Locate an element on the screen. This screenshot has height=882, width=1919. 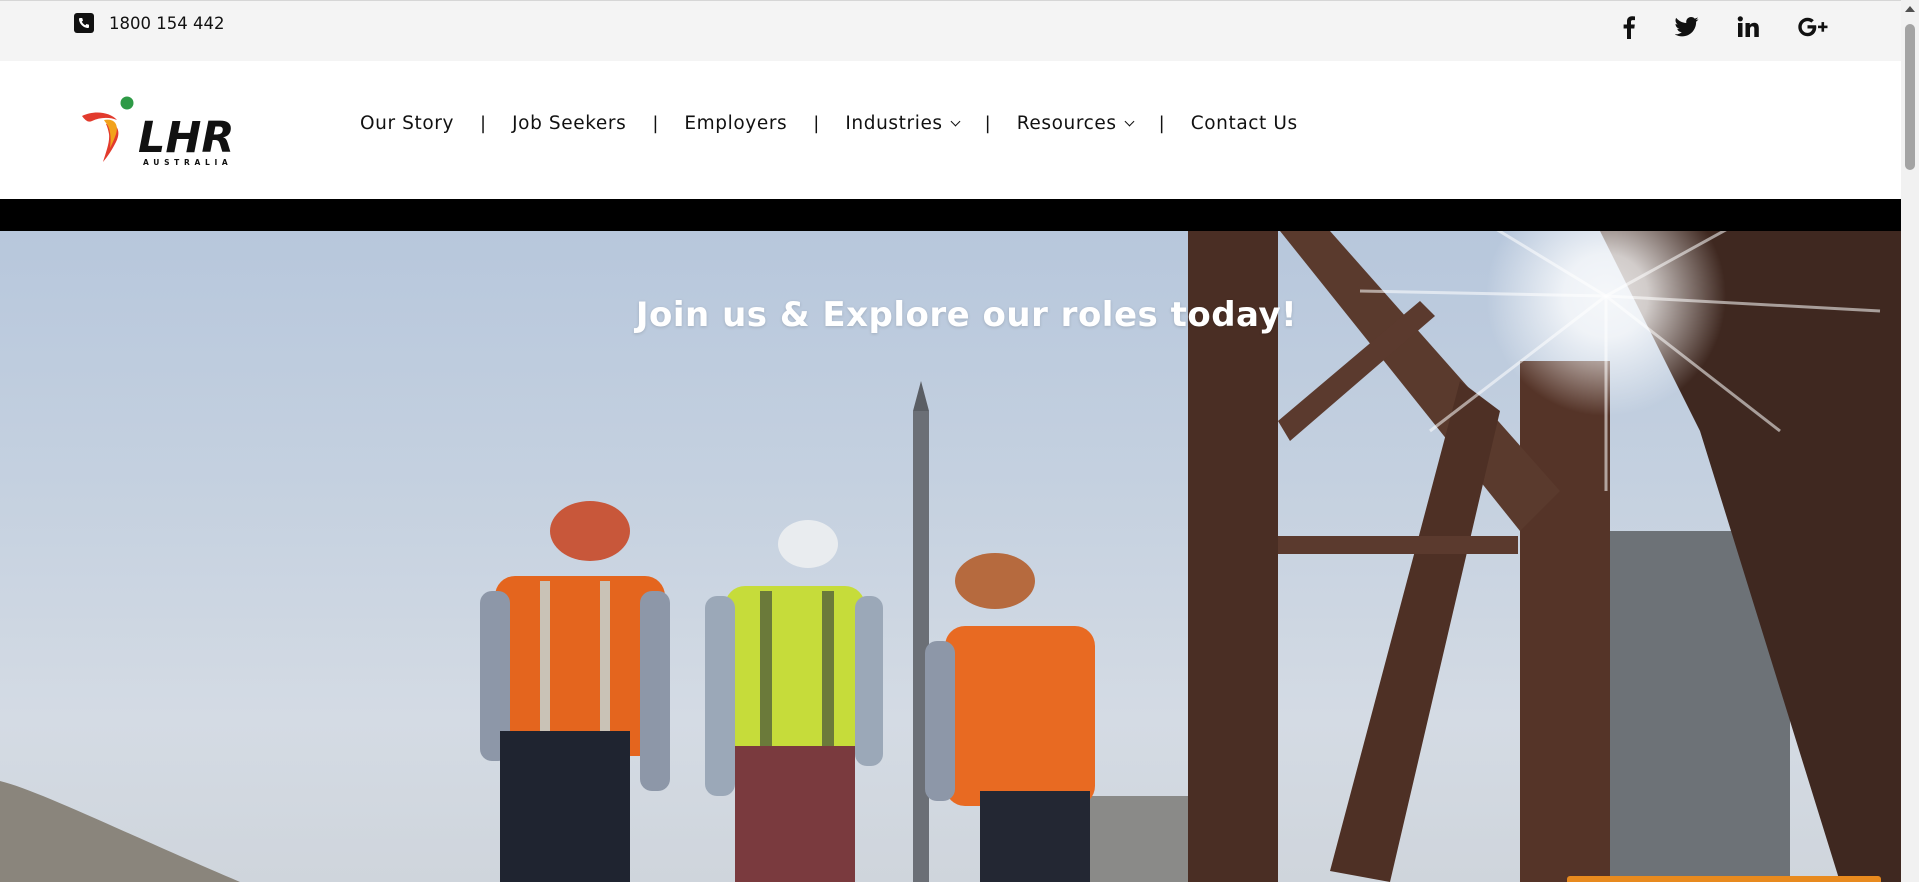
nav-label: Resources is located at coordinates (1066, 123).